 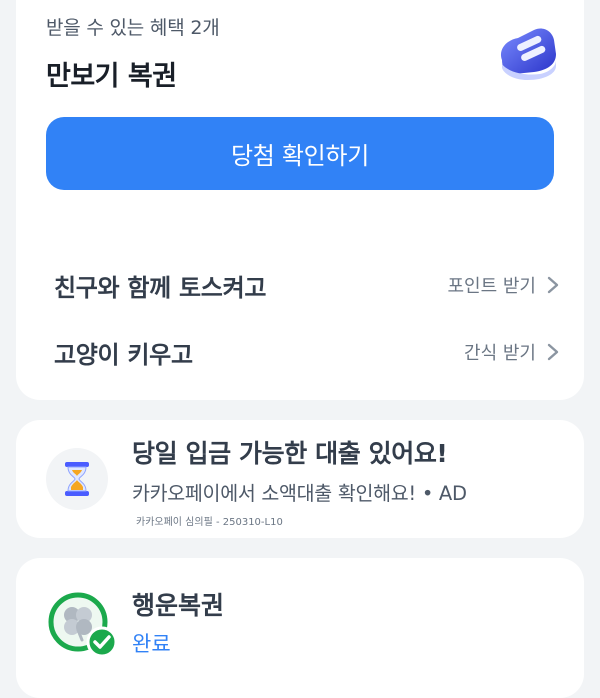 What do you see at coordinates (528, 54) in the screenshot?
I see `sneaker-icon` at bounding box center [528, 54].